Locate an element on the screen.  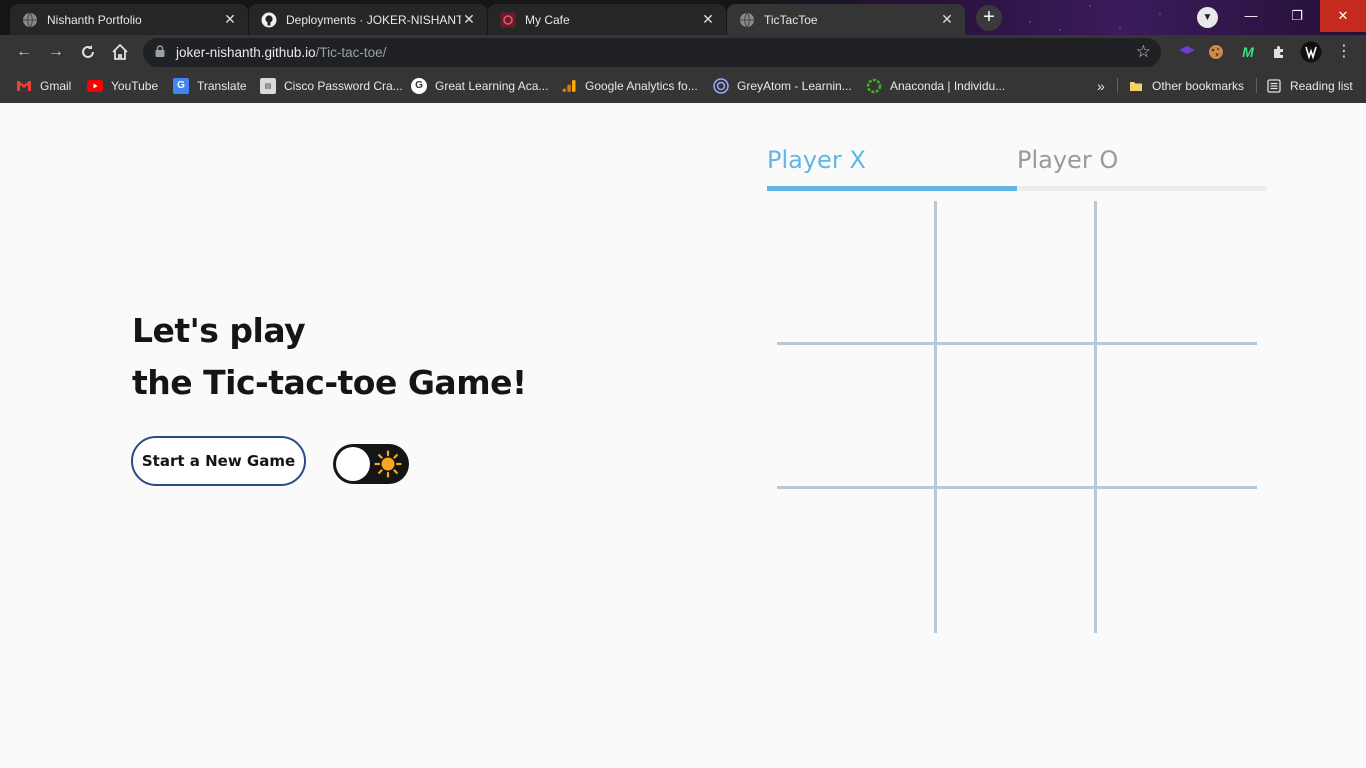
folder-icon is located at coordinates (1136, 86).